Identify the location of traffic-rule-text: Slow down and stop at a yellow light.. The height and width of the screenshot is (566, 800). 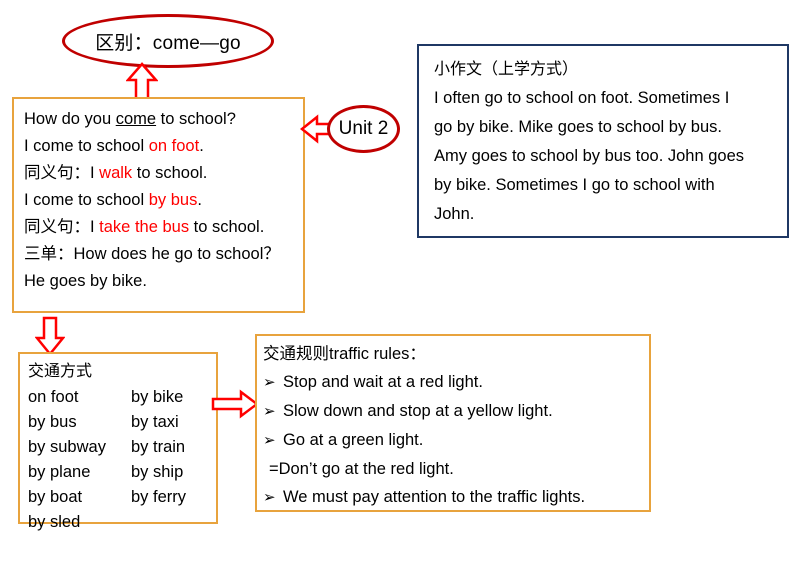
(418, 411).